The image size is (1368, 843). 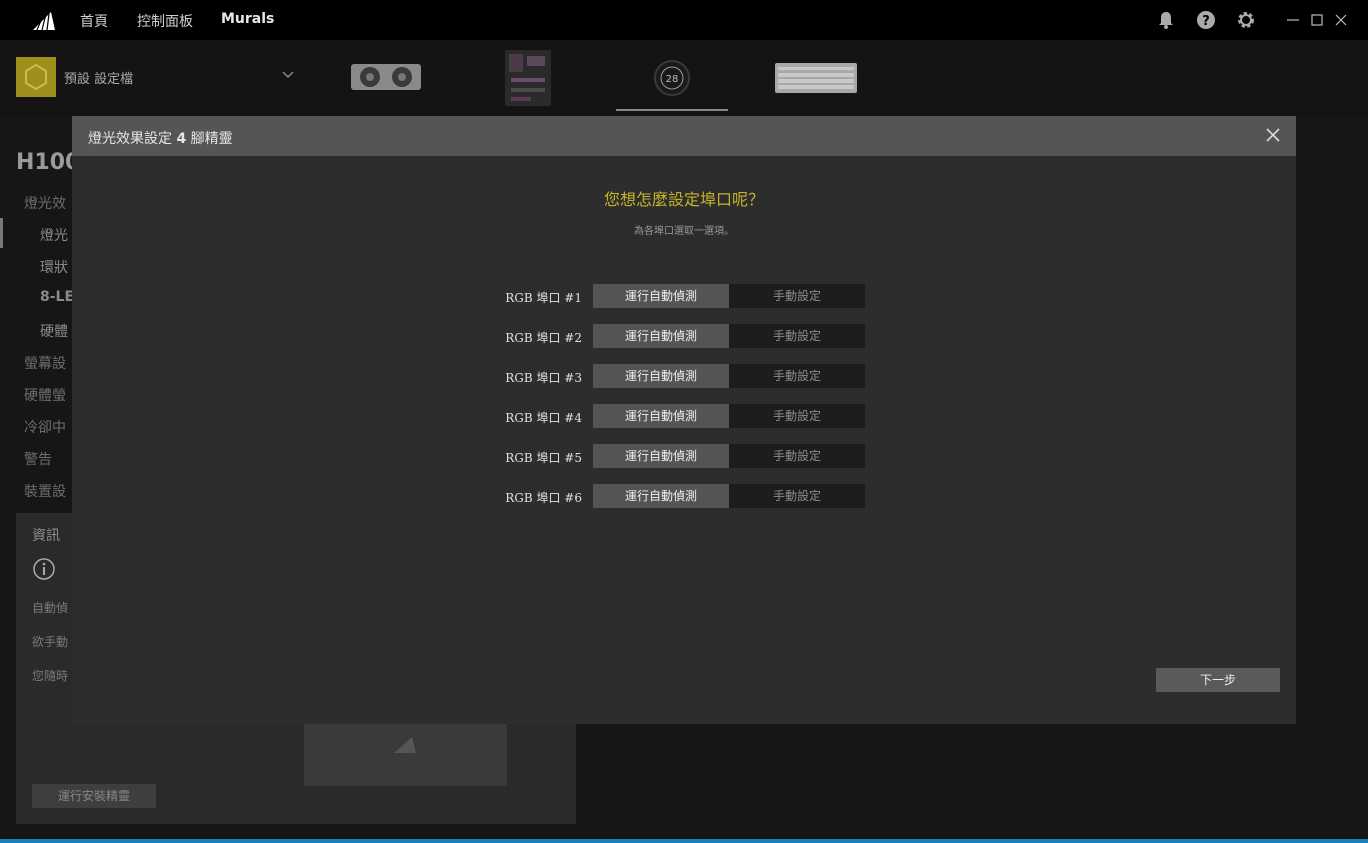 I want to click on device-strip: 預設 設定檔 28, so click(x=684, y=78).